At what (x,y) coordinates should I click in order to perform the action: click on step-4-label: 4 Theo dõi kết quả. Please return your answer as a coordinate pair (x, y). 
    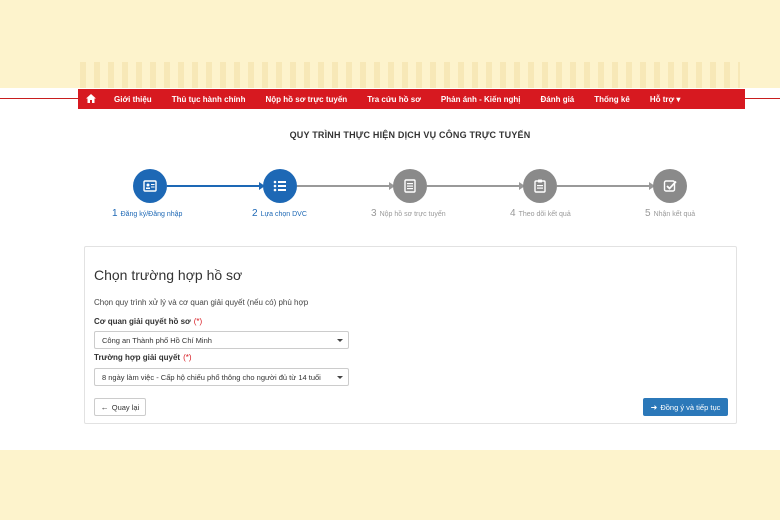
    Looking at the image, I should click on (540, 213).